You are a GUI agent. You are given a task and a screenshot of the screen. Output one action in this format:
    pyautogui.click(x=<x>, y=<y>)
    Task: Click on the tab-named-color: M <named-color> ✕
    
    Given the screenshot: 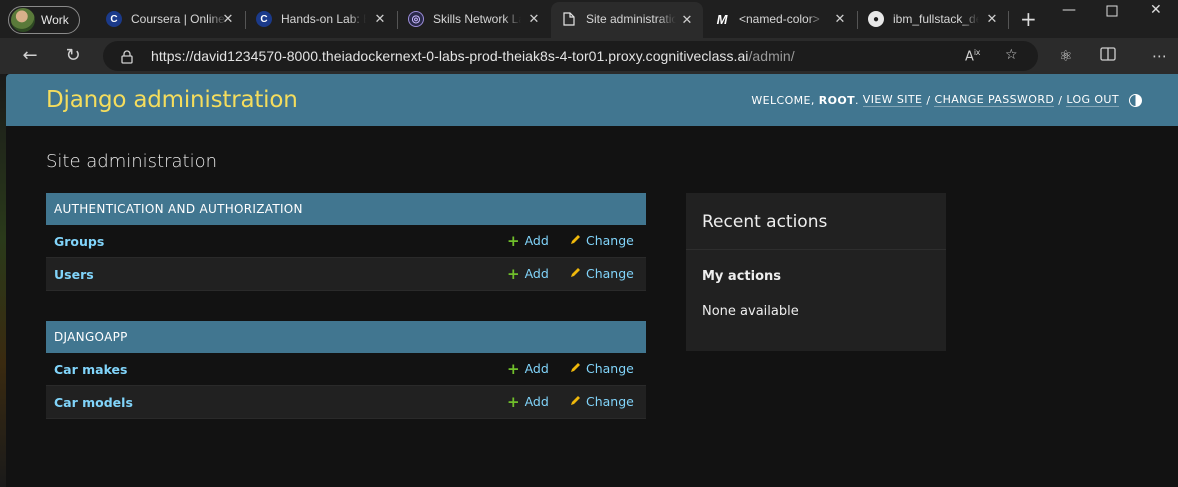 What is the action you would take?
    pyautogui.click(x=780, y=19)
    